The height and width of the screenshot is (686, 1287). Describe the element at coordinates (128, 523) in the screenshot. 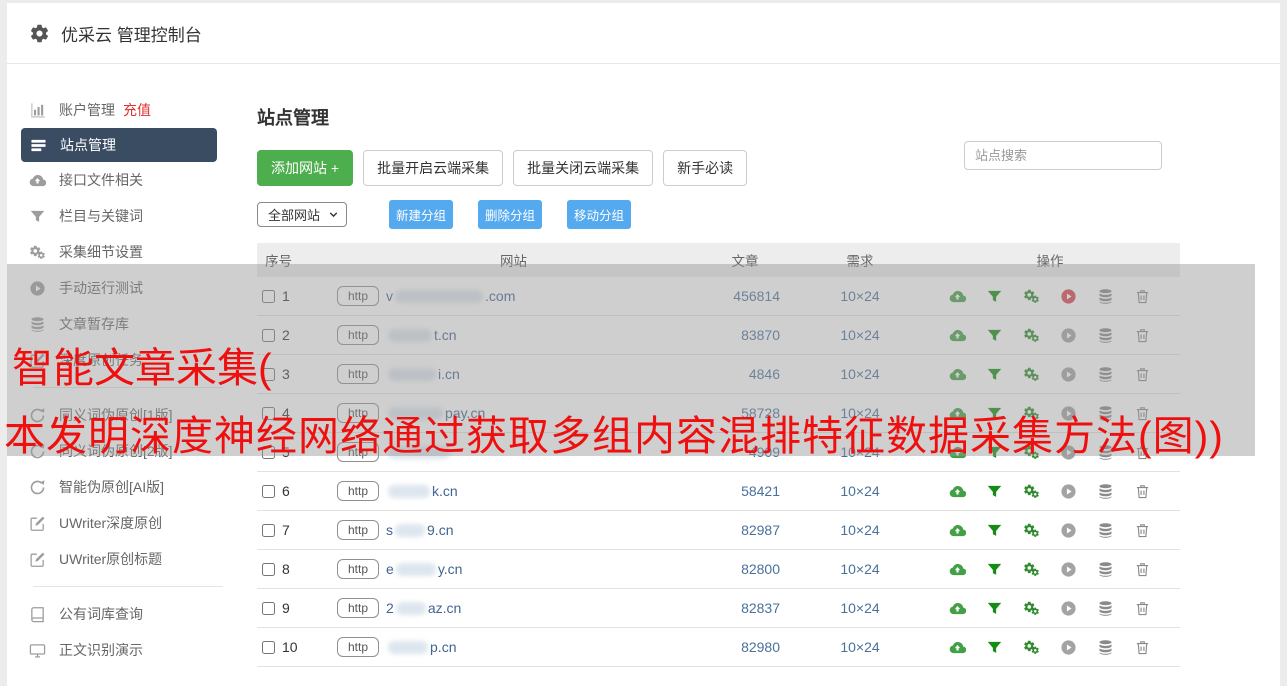

I see `sidebar-item: UWriter深度原创` at that location.